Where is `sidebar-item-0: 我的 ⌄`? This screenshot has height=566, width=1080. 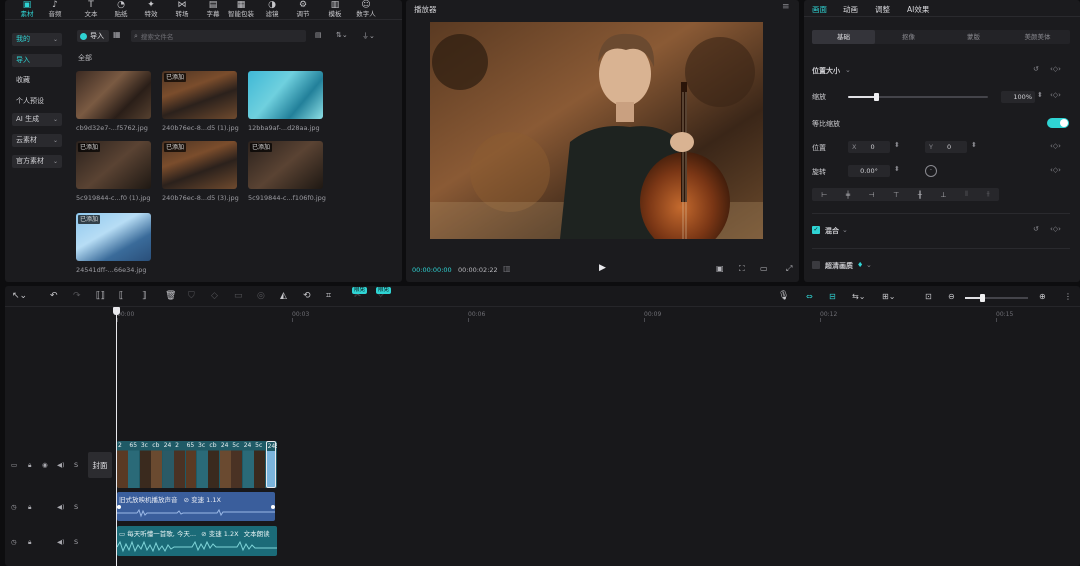 sidebar-item-0: 我的 ⌄ is located at coordinates (37, 39).